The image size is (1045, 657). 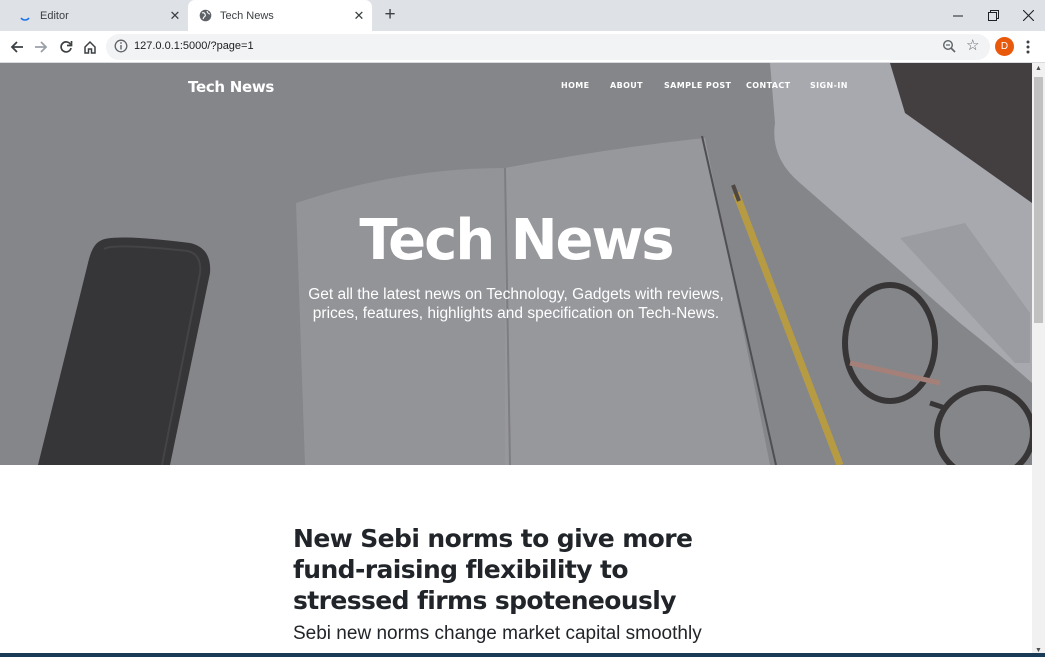 I want to click on browser-toolbar: 127.0.0.1:5000/?page=1 ☆ D, so click(x=522, y=47).